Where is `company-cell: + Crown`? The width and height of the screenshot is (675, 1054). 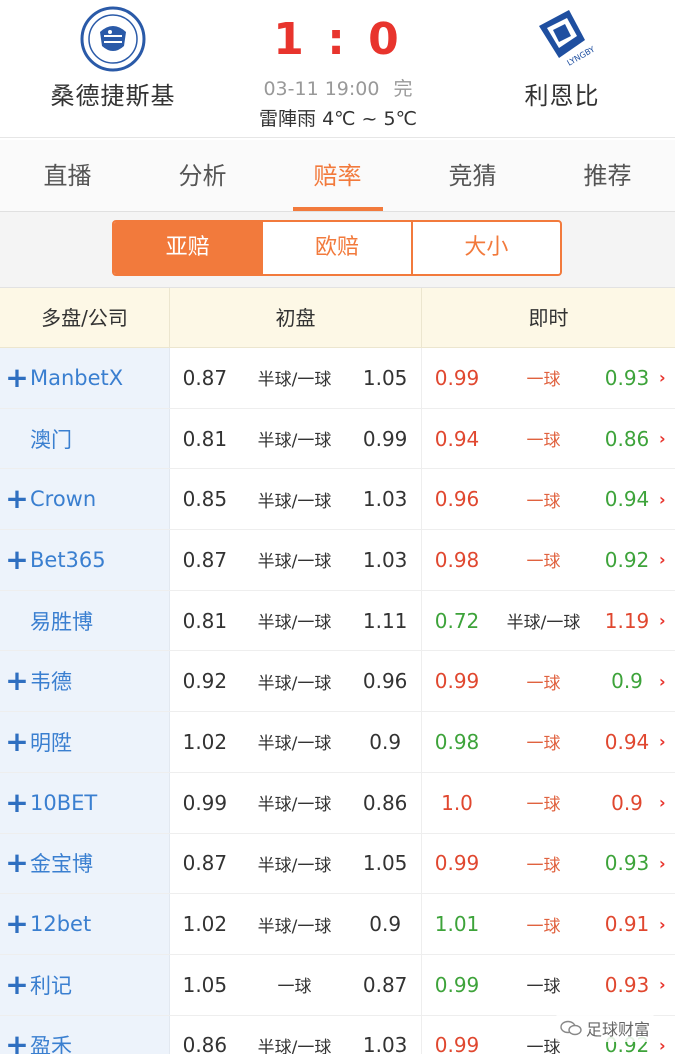 company-cell: + Crown is located at coordinates (85, 499).